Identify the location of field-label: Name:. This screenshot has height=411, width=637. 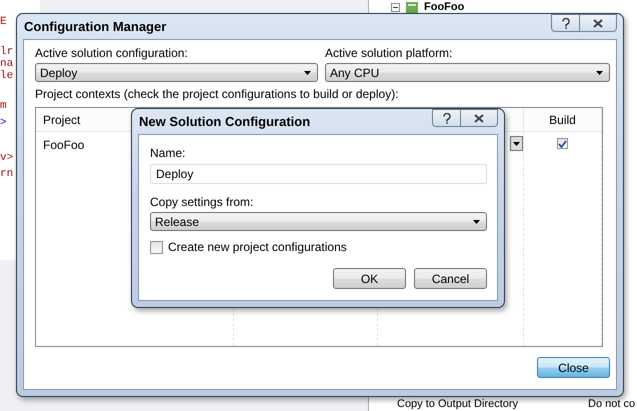
(168, 153).